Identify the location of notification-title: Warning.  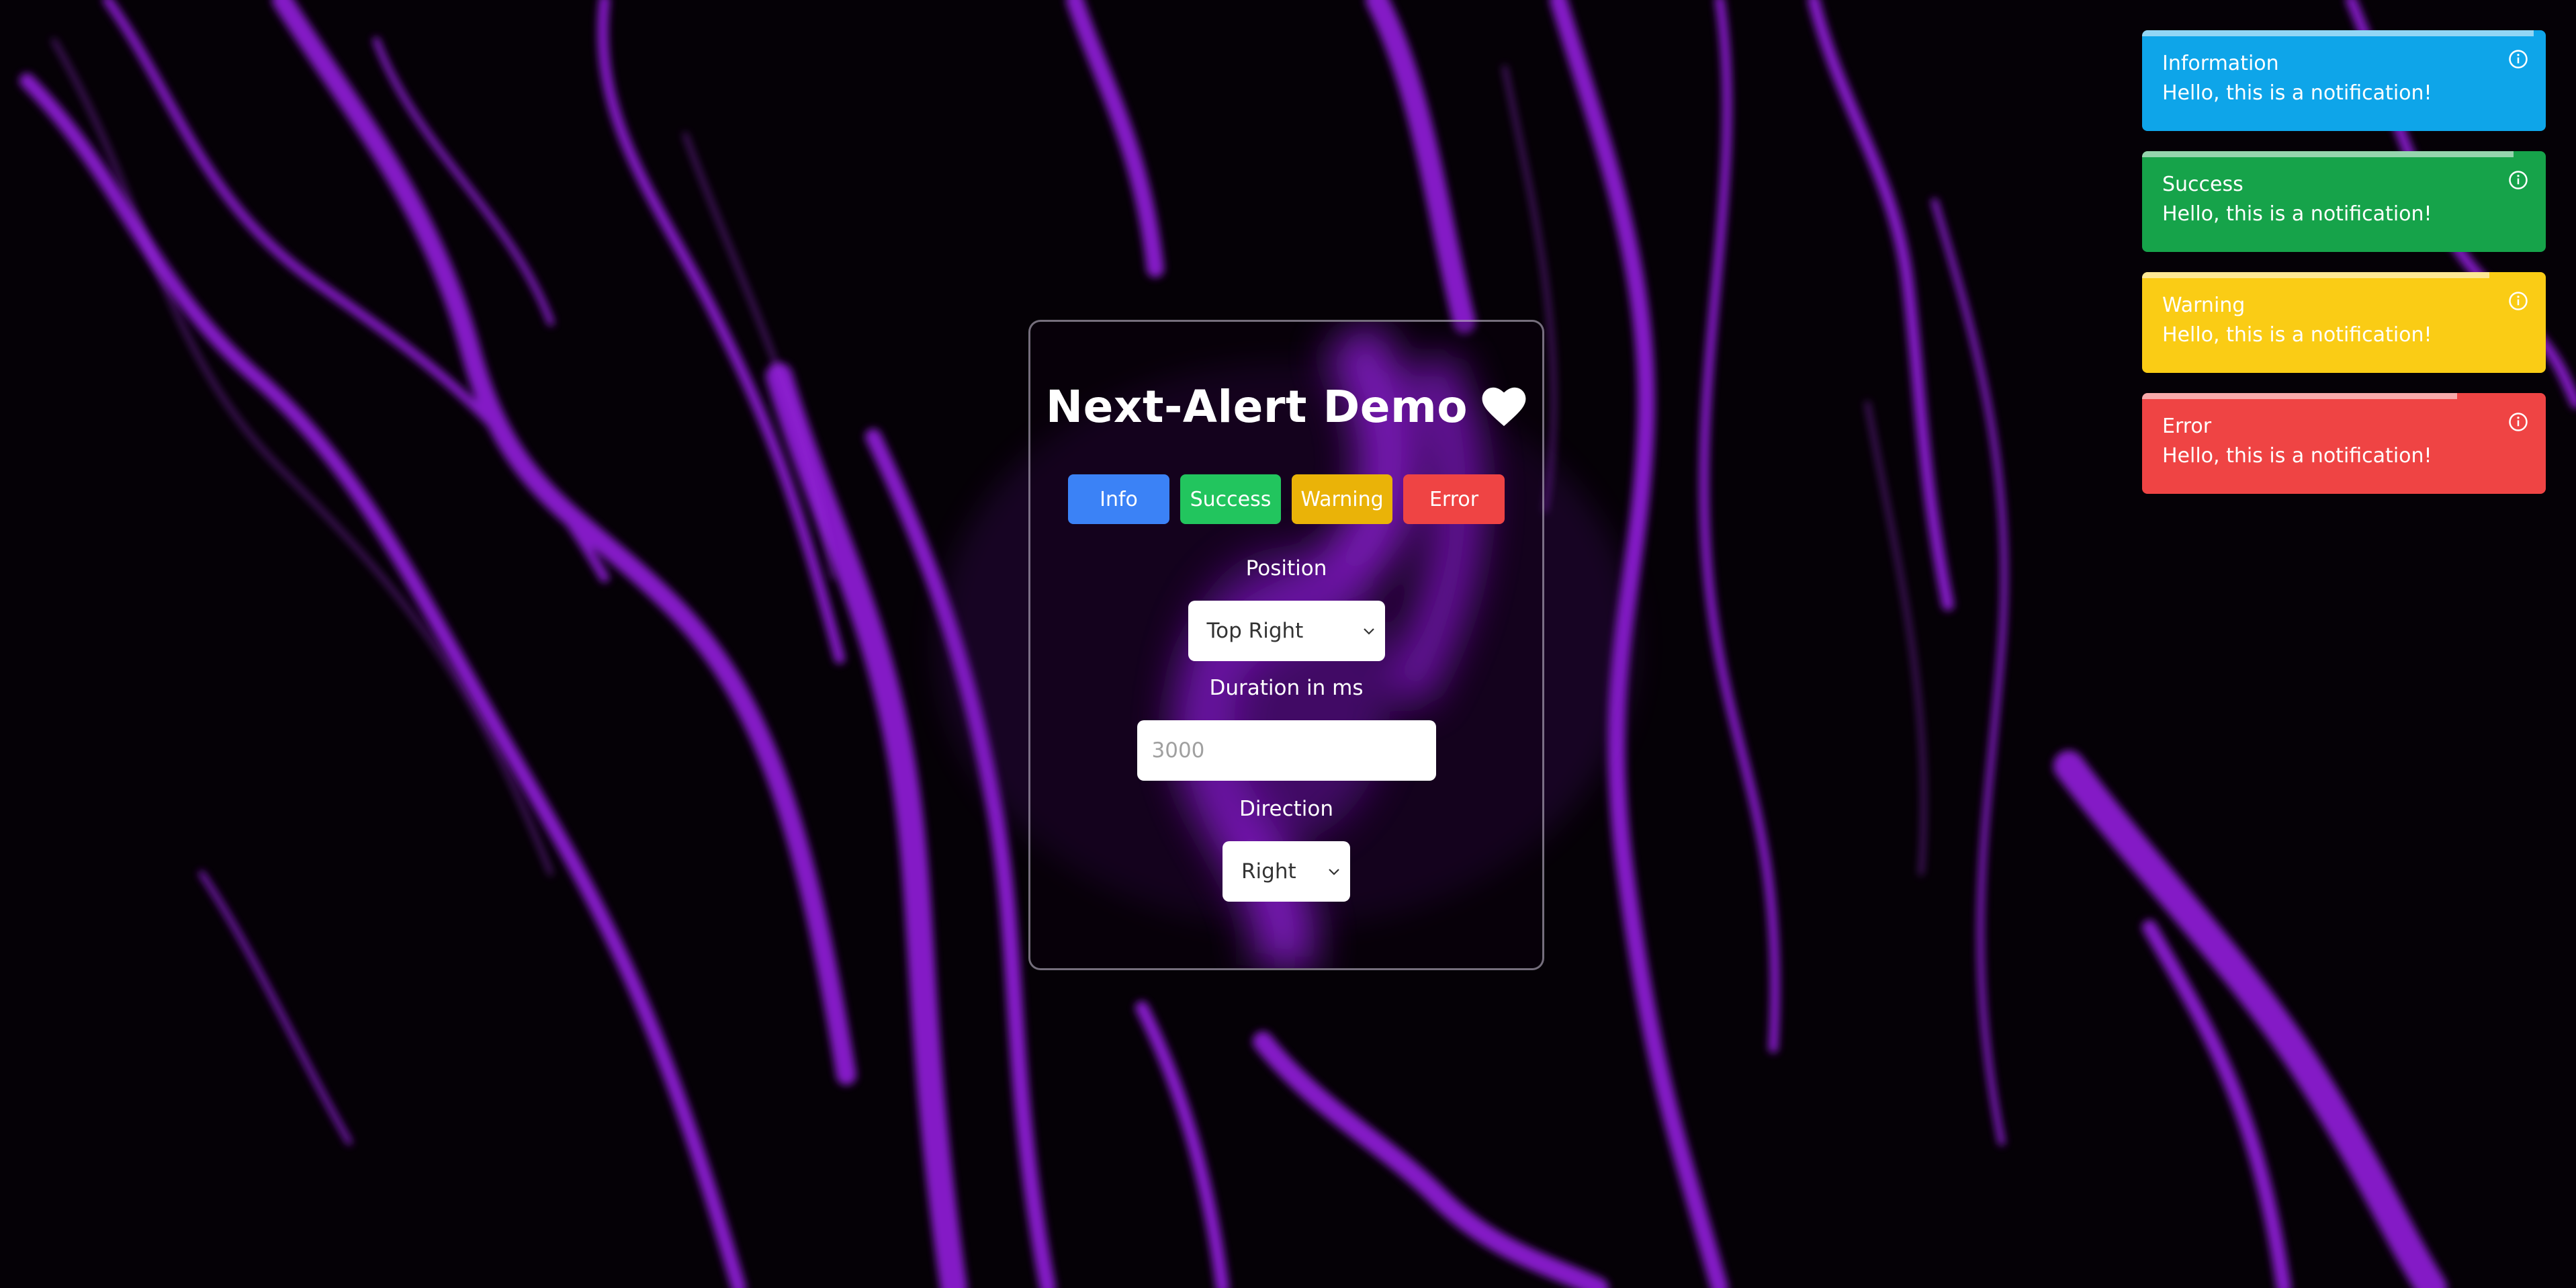
(2204, 305).